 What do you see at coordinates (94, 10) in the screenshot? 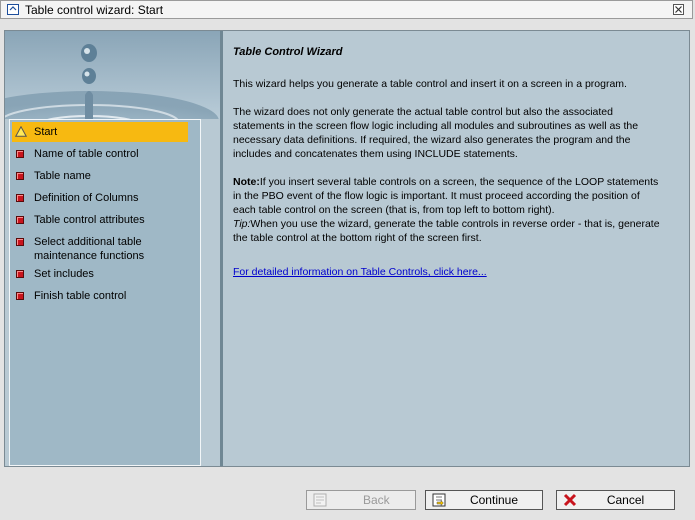
I see `window-title: Table control wizard: Start` at bounding box center [94, 10].